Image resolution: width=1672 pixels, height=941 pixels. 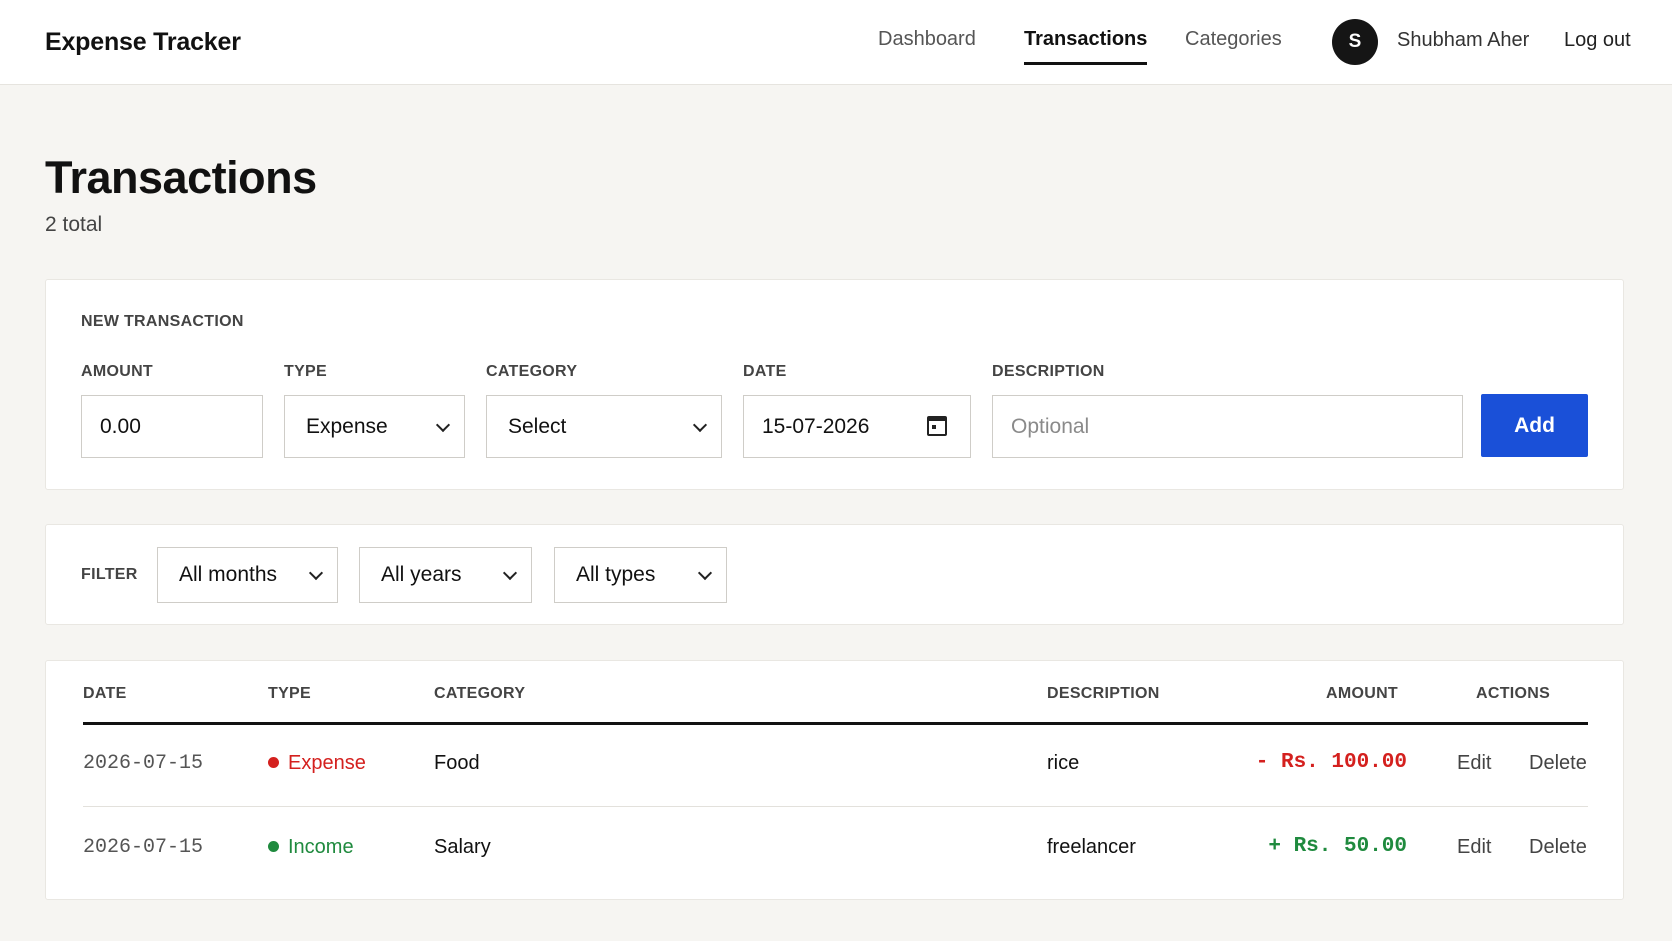 What do you see at coordinates (816, 426) in the screenshot?
I see `date-value: 15-07-2026` at bounding box center [816, 426].